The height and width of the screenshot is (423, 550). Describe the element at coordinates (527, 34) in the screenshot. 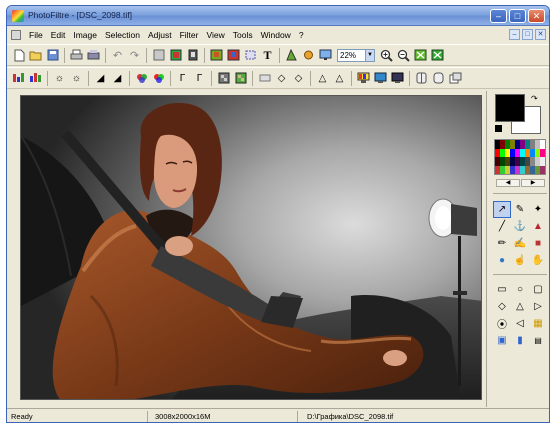

I see `doc-restore-button: □` at that location.